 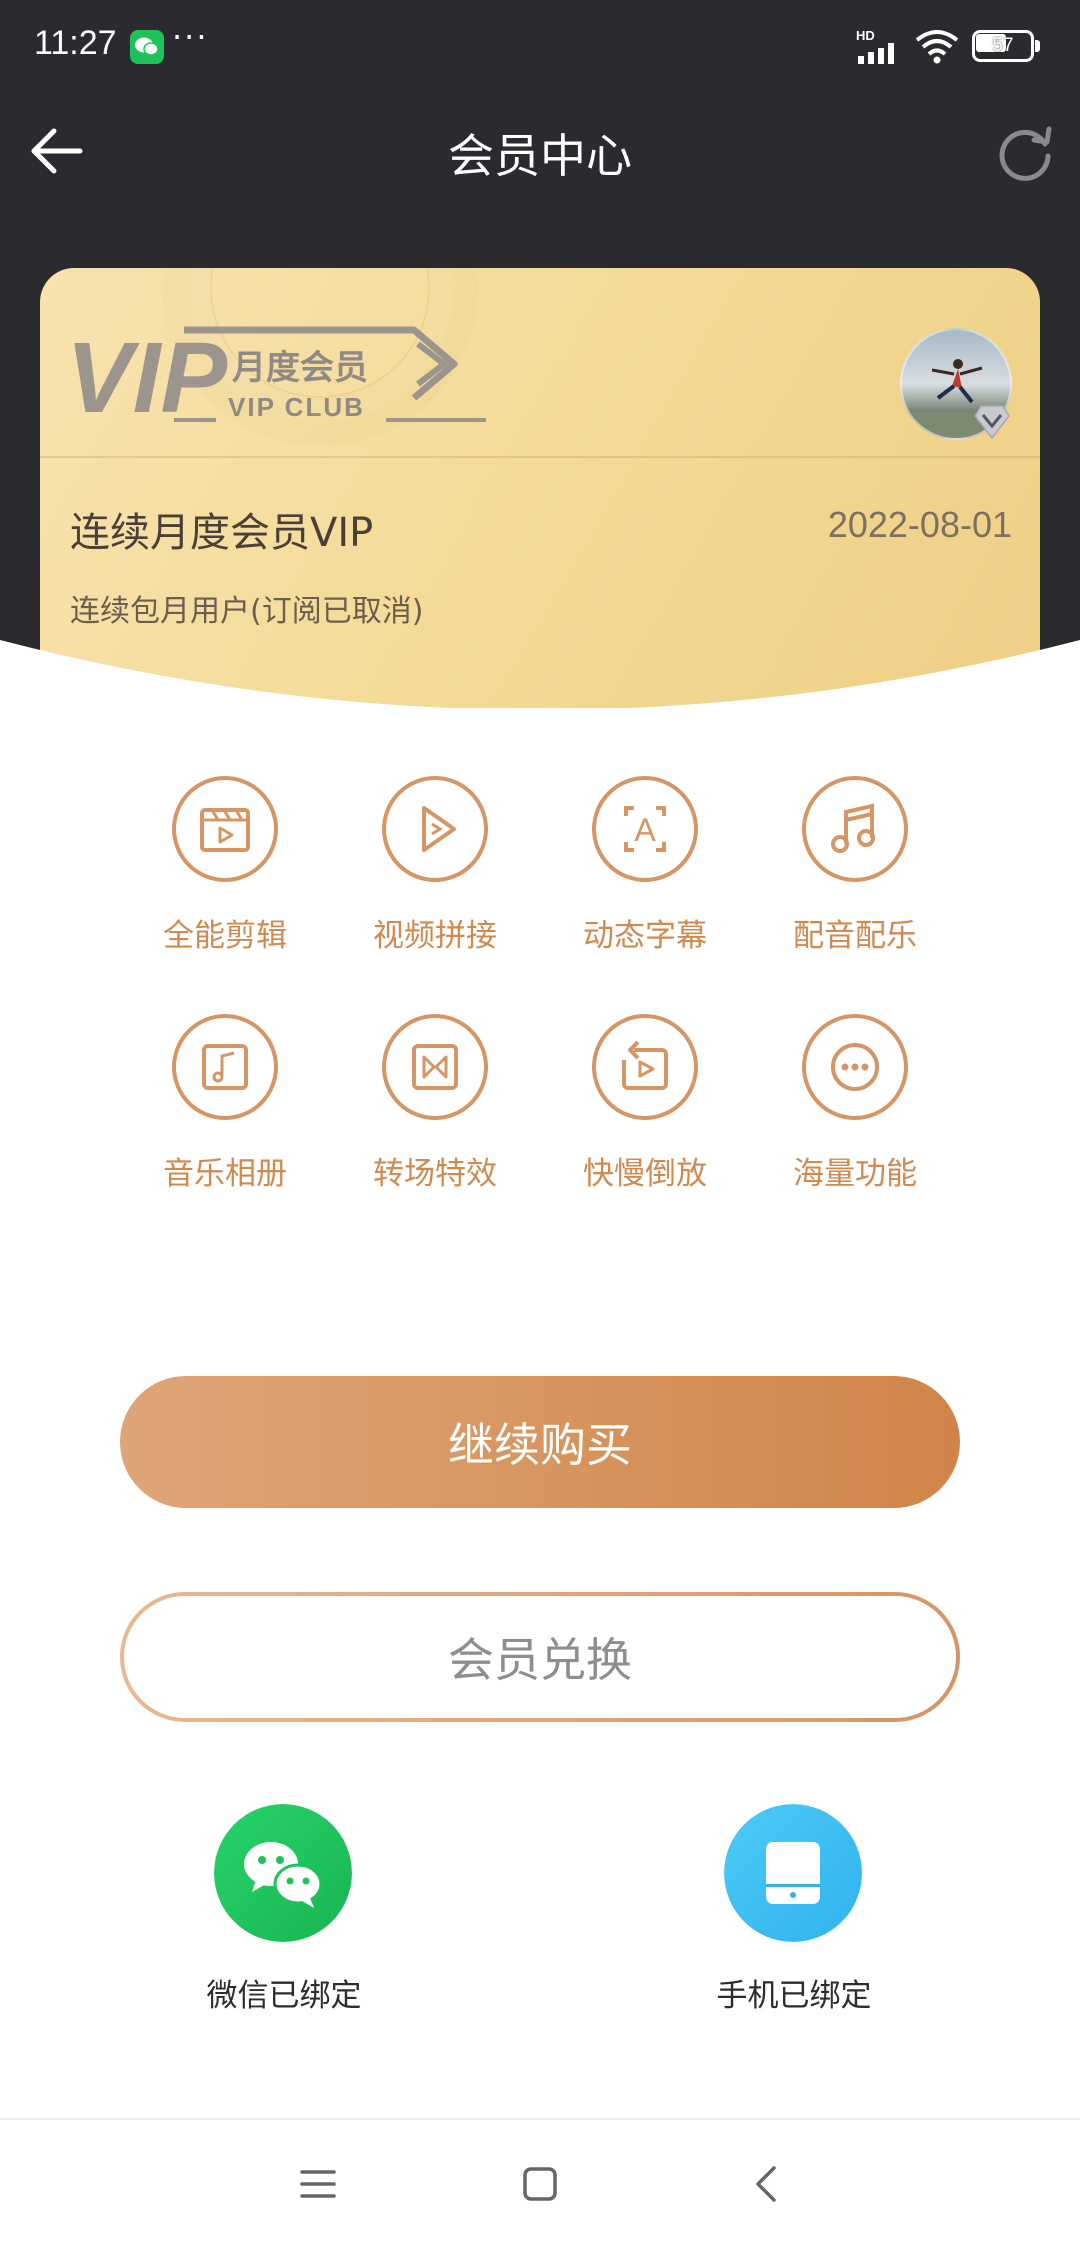 What do you see at coordinates (768, 2184) in the screenshot?
I see `back-icon` at bounding box center [768, 2184].